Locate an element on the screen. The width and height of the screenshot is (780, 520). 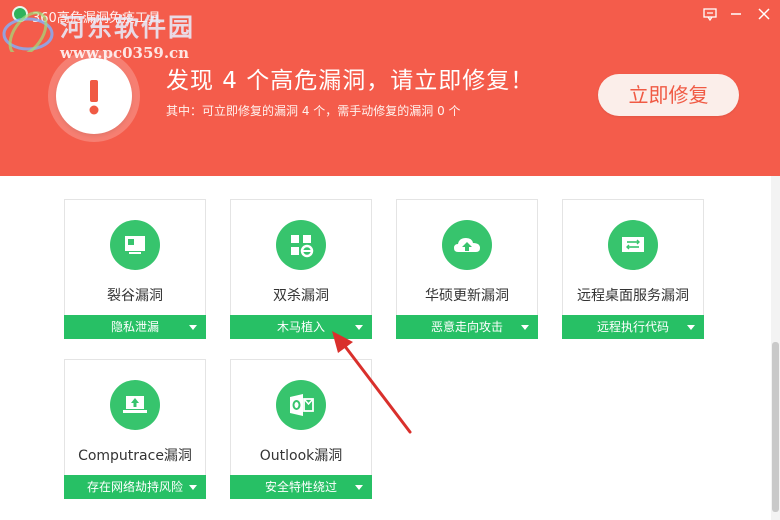
card-tag-label: 木马植入 is located at coordinates (300, 327).